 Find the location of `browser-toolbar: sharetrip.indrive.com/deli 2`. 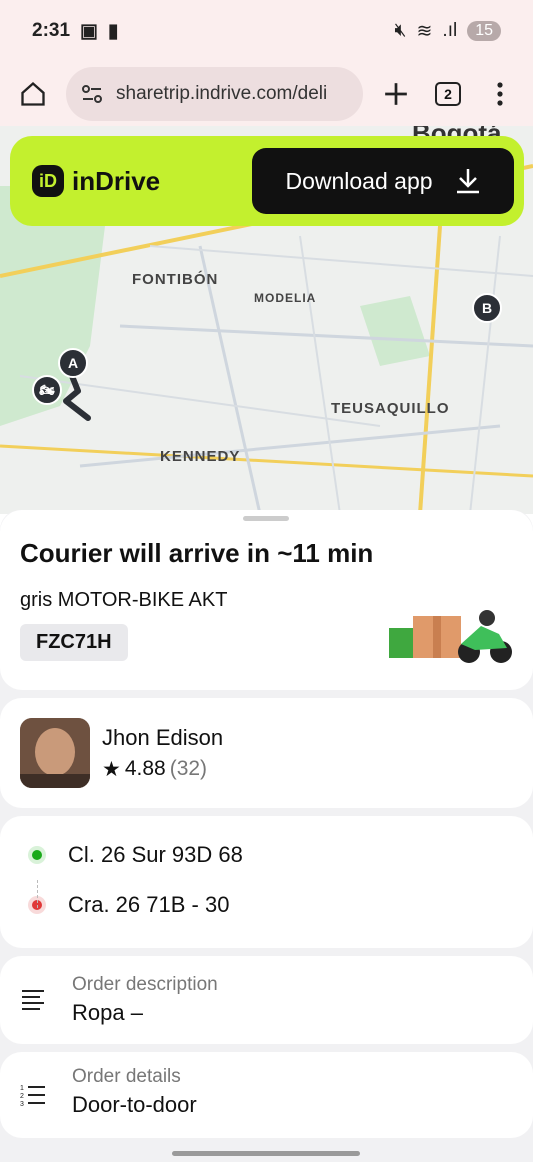

browser-toolbar: sharetrip.indrive.com/deli 2 is located at coordinates (266, 94).